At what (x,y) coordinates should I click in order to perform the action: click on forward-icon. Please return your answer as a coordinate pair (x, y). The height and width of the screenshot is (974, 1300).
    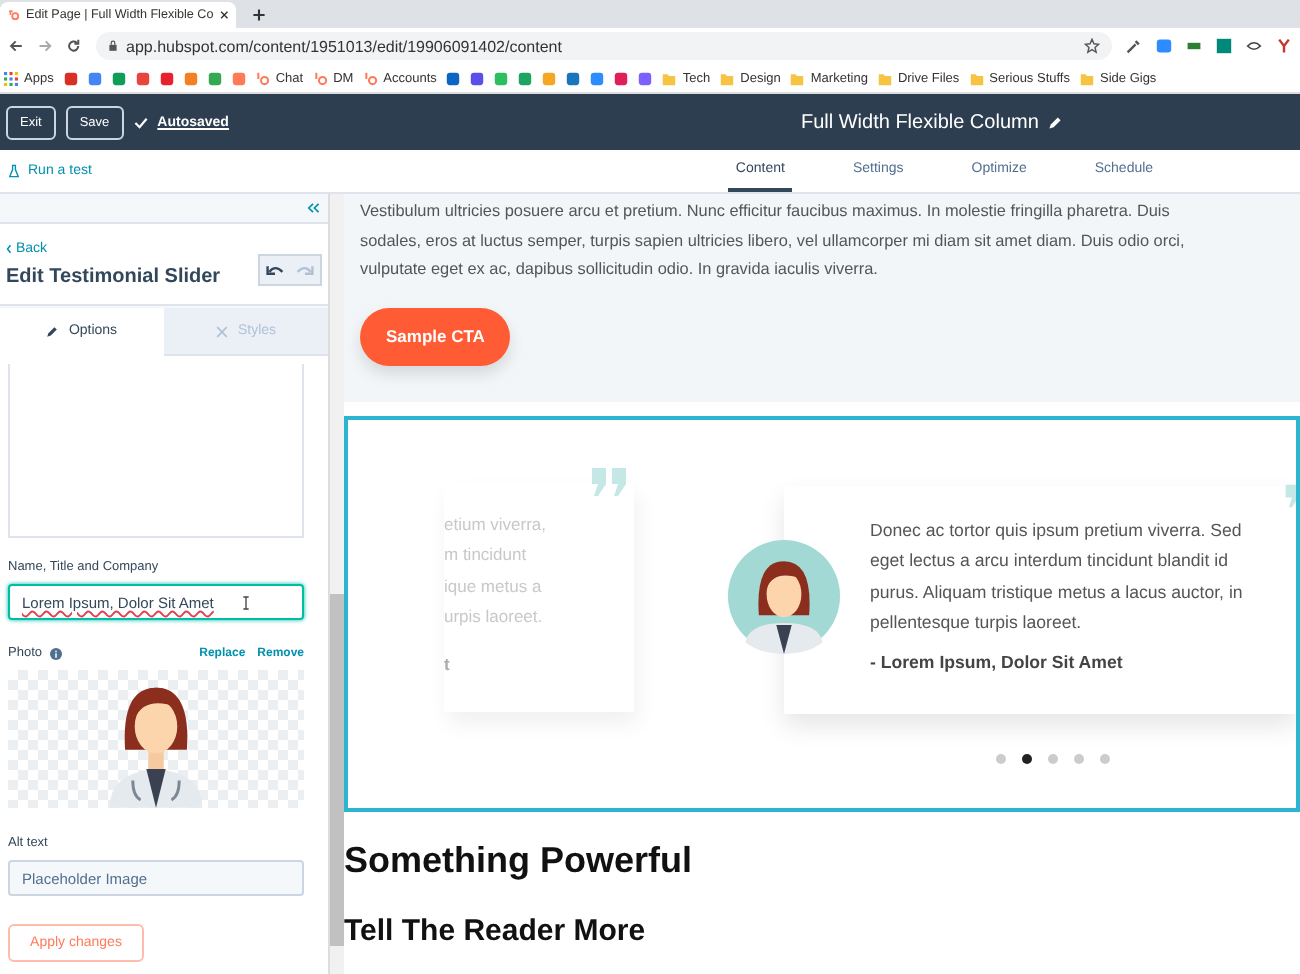
    Looking at the image, I should click on (45, 46).